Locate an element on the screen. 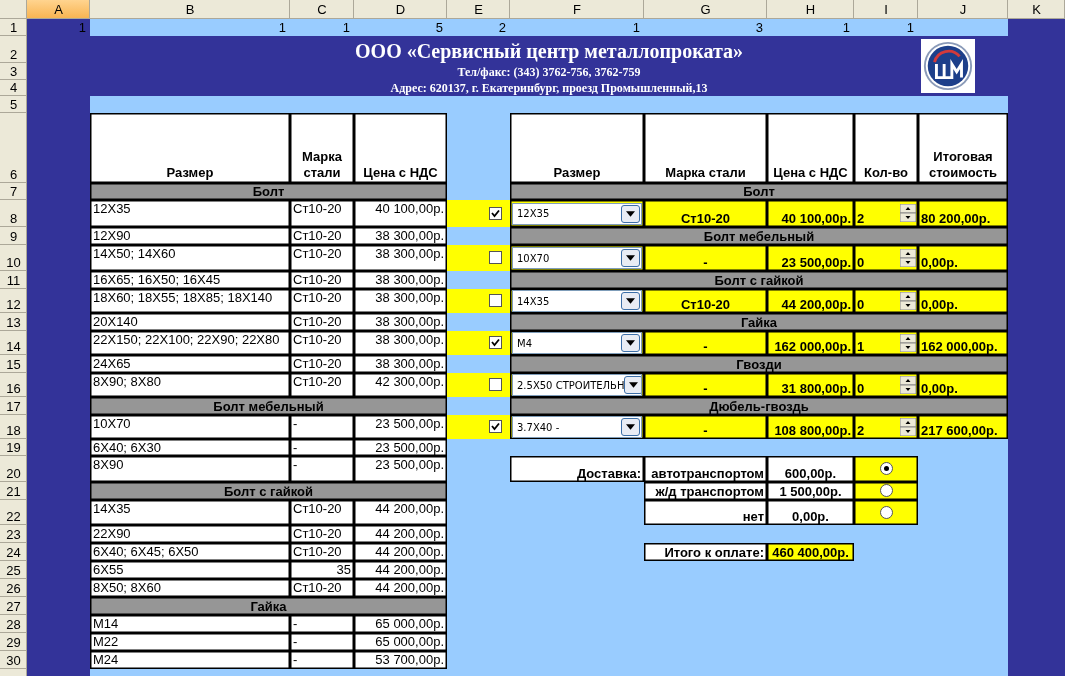 Image resolution: width=1065 pixels, height=676 pixels. row-header: 14 is located at coordinates (13, 343).